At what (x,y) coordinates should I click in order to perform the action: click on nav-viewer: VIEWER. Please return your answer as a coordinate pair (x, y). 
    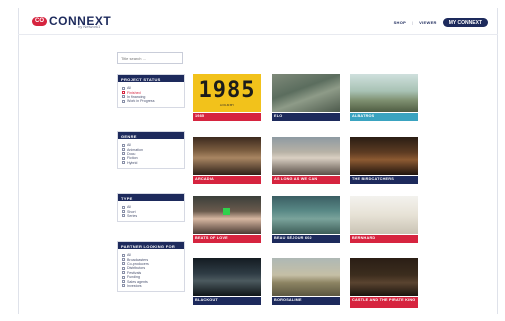
    Looking at the image, I should click on (428, 22).